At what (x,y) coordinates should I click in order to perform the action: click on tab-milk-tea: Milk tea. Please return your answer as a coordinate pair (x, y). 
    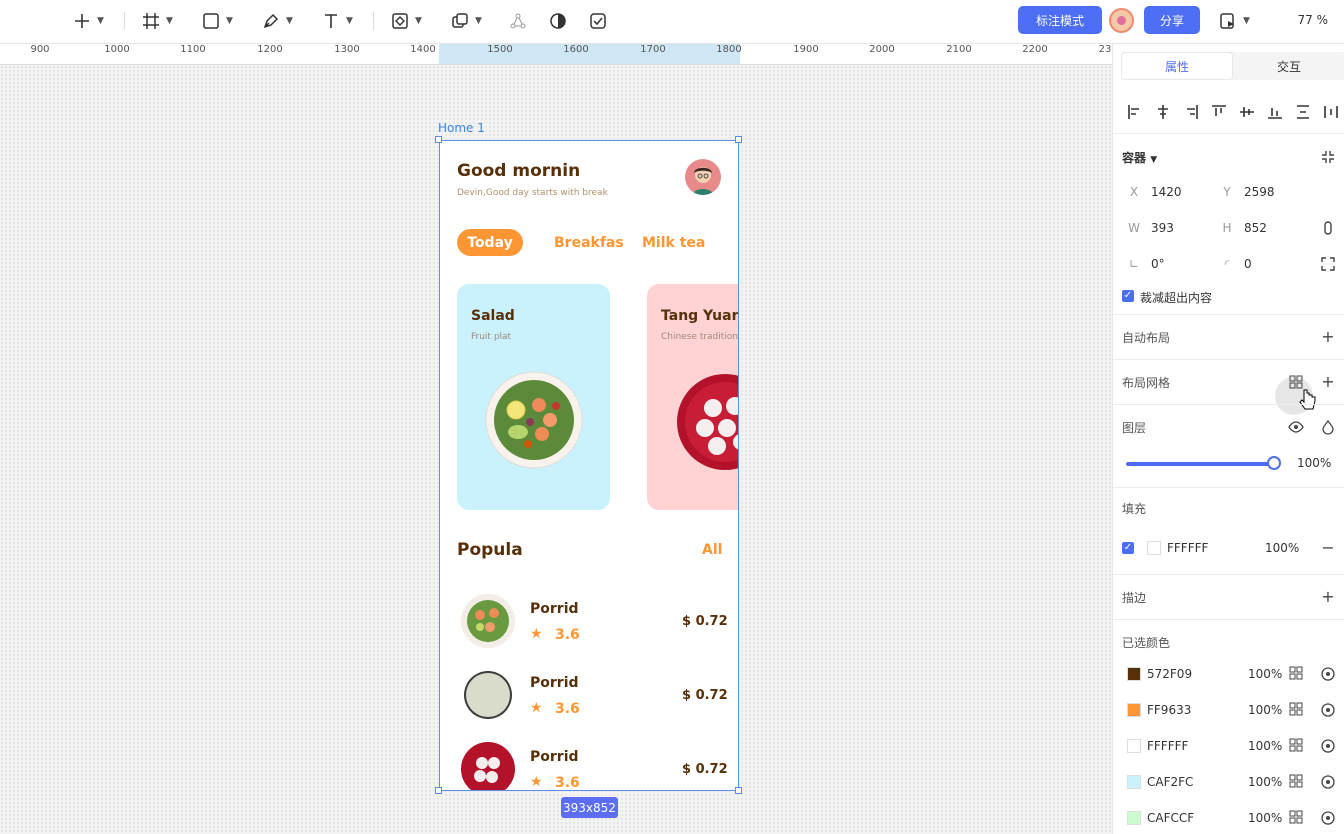
    Looking at the image, I should click on (673, 243).